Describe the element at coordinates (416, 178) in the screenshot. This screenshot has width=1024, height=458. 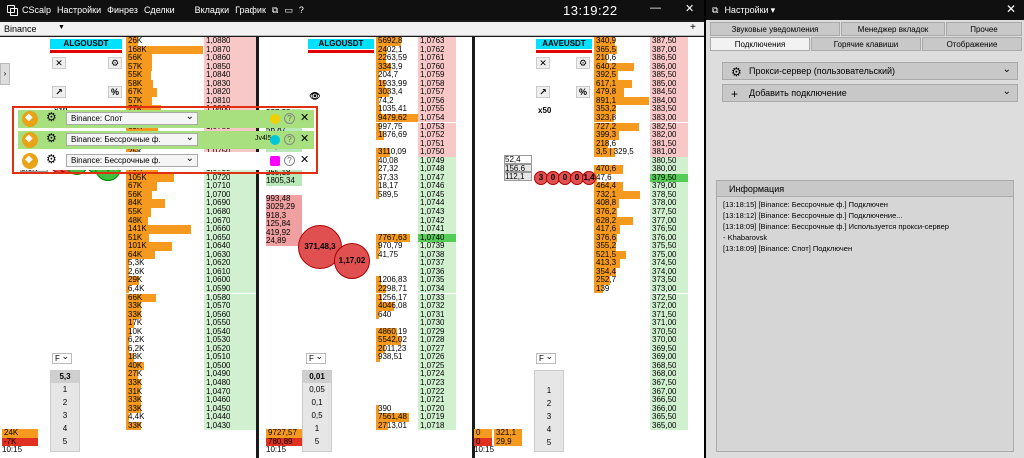
I see `book-row: 37,33 1,0747` at that location.